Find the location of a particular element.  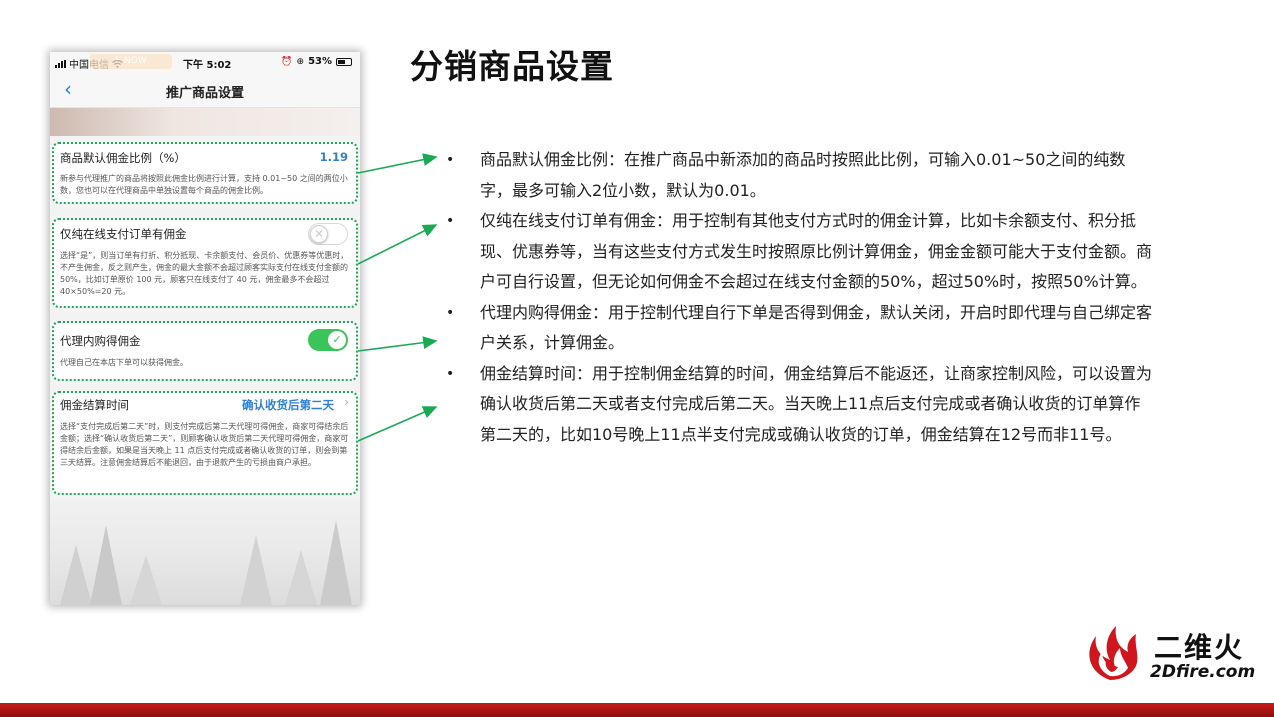

slide-title: 分销商品设置 is located at coordinates (512, 66).